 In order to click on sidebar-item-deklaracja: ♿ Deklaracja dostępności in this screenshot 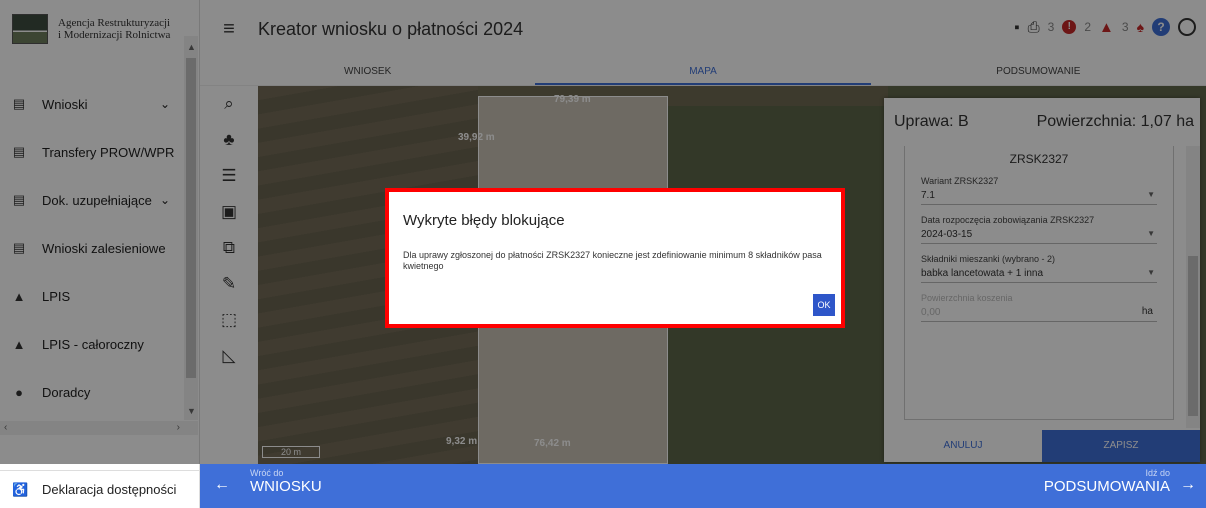, I will do `click(100, 489)`.